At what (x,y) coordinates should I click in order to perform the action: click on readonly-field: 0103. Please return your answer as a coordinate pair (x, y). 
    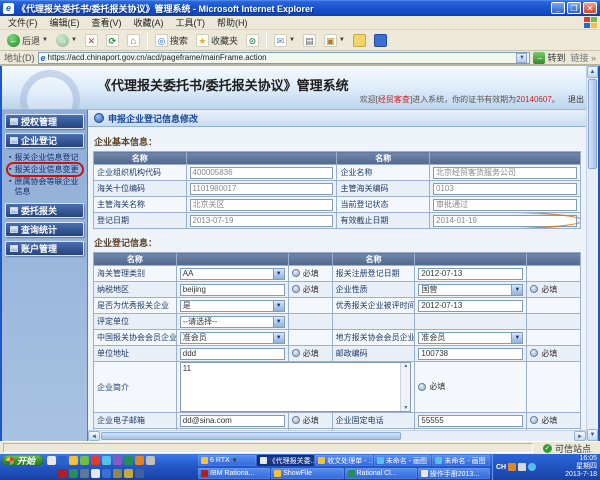
    Looking at the image, I should click on (505, 188).